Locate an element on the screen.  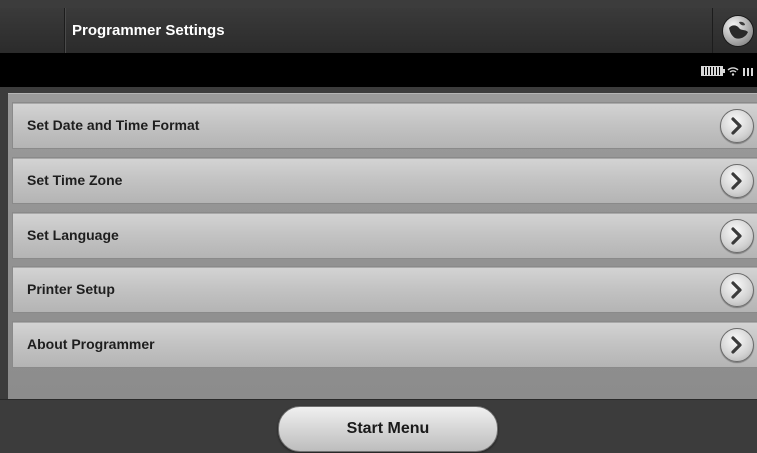
menu-item-label: Printer Setup is located at coordinates (71, 289).